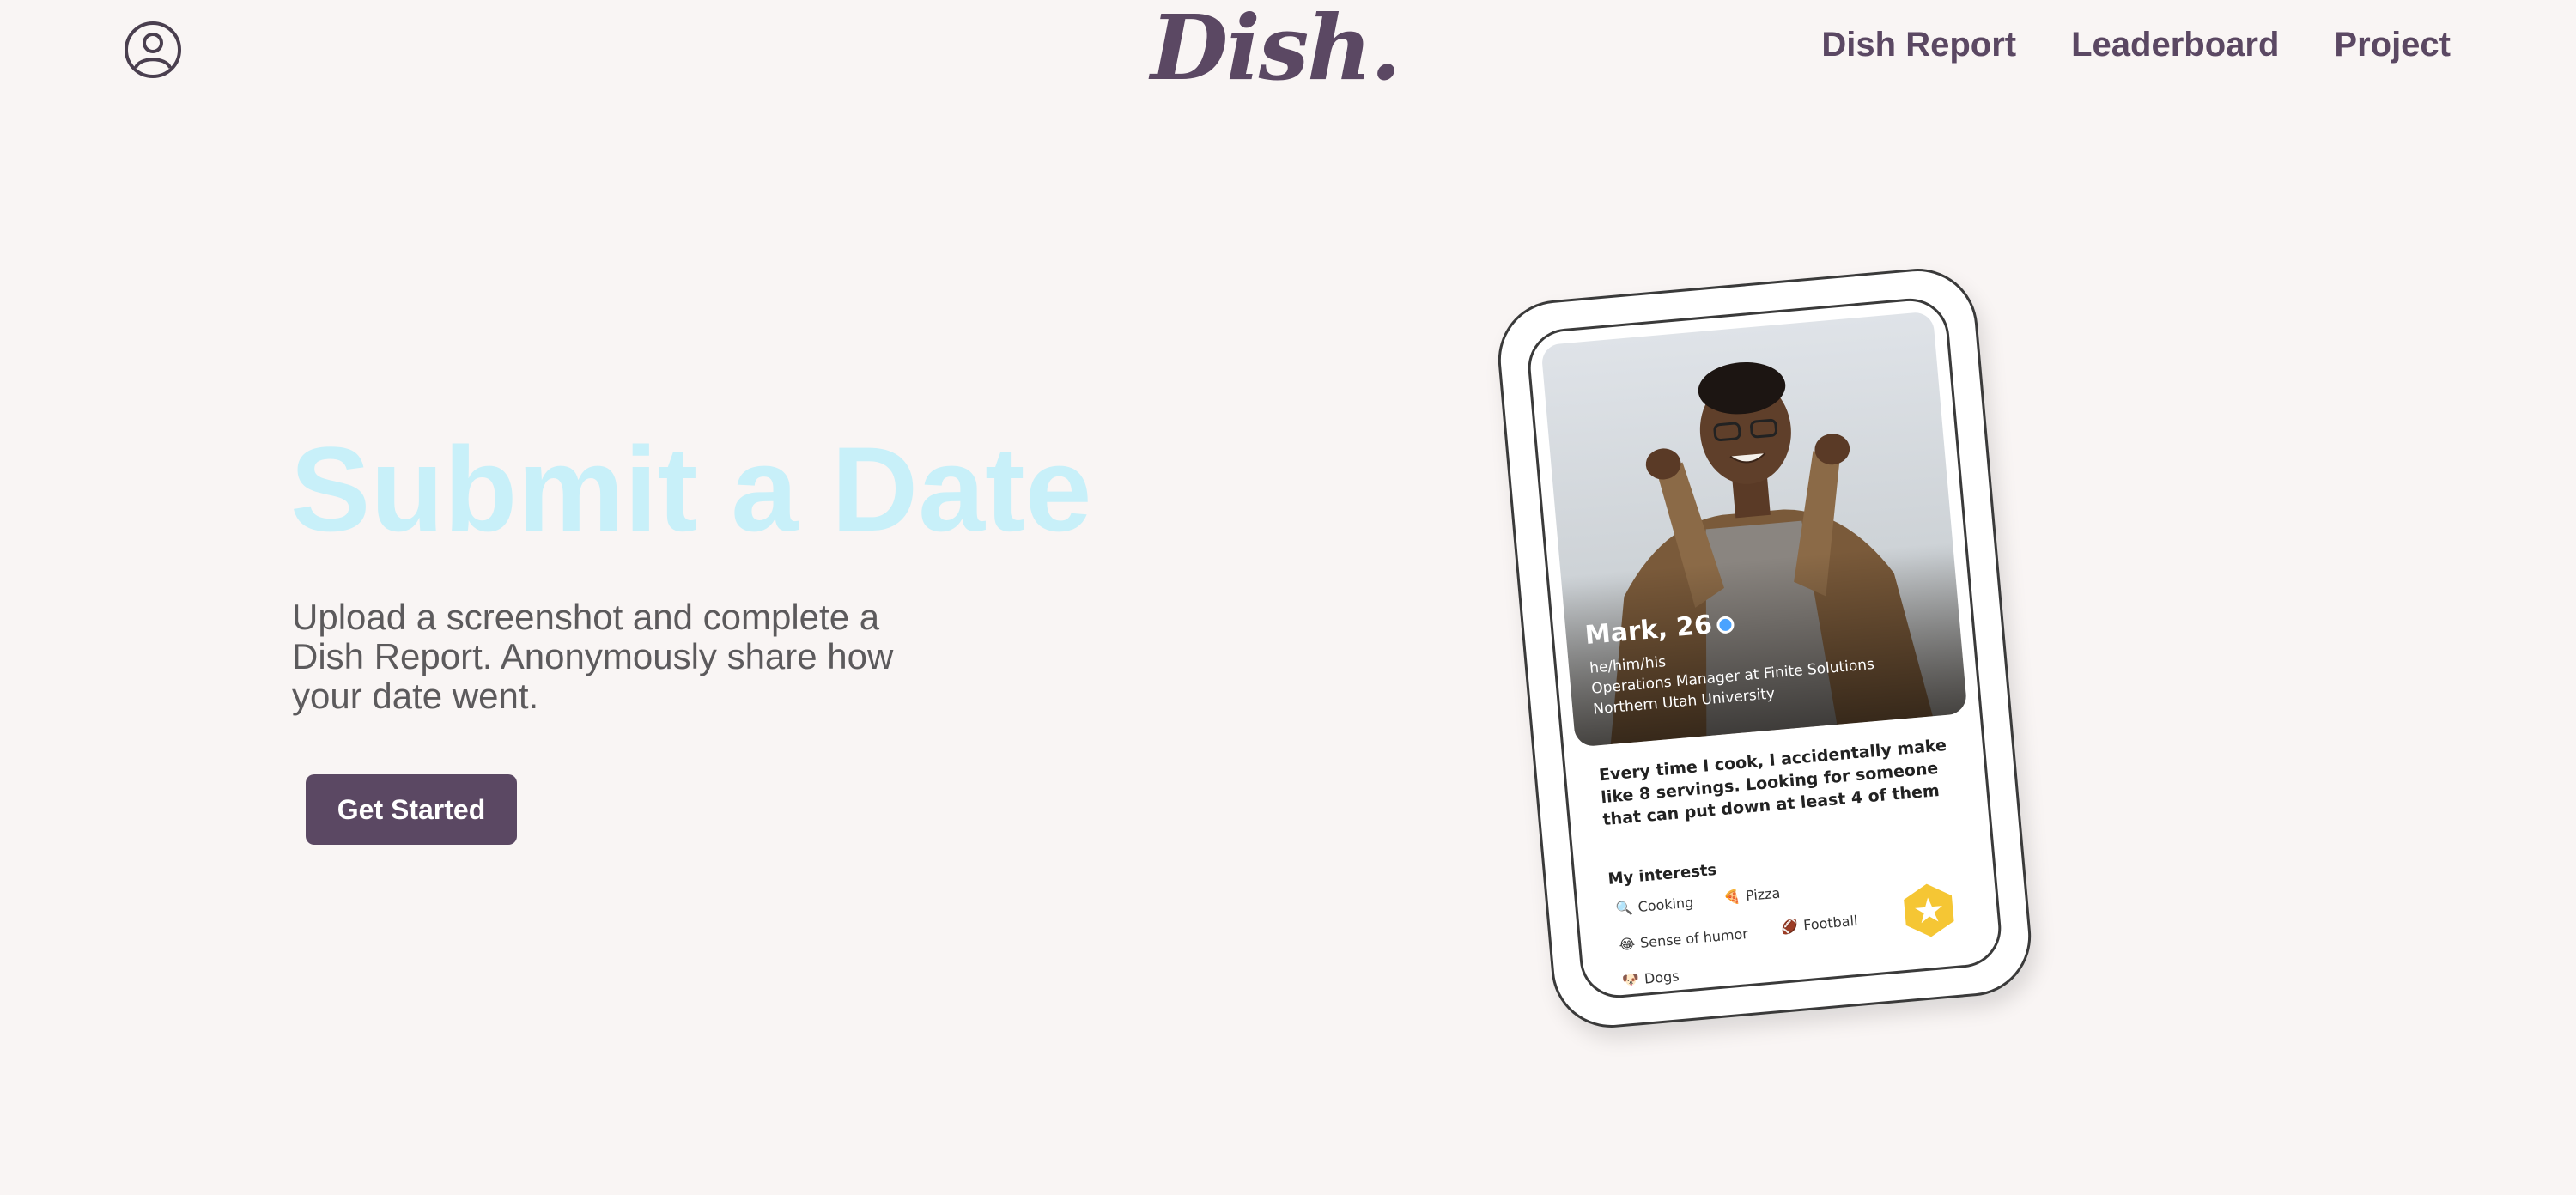 The width and height of the screenshot is (2576, 1195). Describe the element at coordinates (2175, 45) in the screenshot. I see `nav-leaderboard: Leaderboard` at that location.